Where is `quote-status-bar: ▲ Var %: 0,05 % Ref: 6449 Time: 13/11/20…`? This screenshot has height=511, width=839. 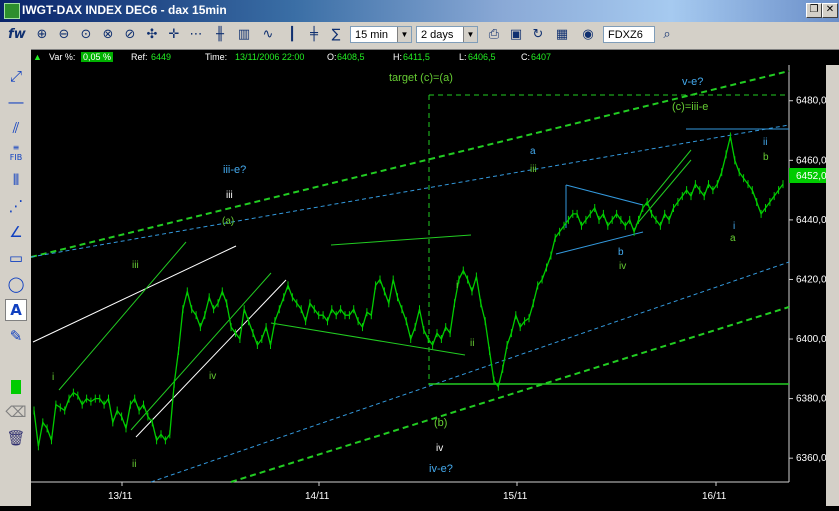
quote-status-bar: ▲ Var %: 0,05 % Ref: 6449 Time: 13/11/20… is located at coordinates (435, 57).